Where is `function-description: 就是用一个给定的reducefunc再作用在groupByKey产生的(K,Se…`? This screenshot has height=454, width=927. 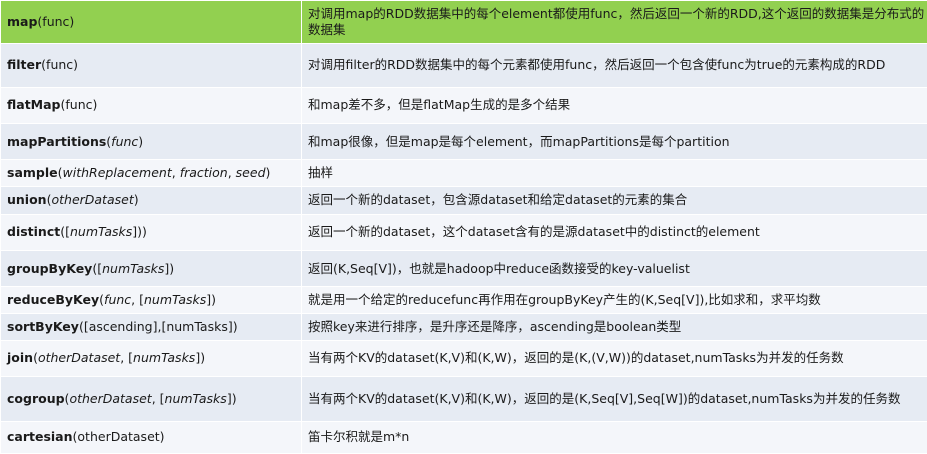
function-description: 就是用一个给定的reducefunc再作用在groupByKey产生的(K,Se… is located at coordinates (614, 300).